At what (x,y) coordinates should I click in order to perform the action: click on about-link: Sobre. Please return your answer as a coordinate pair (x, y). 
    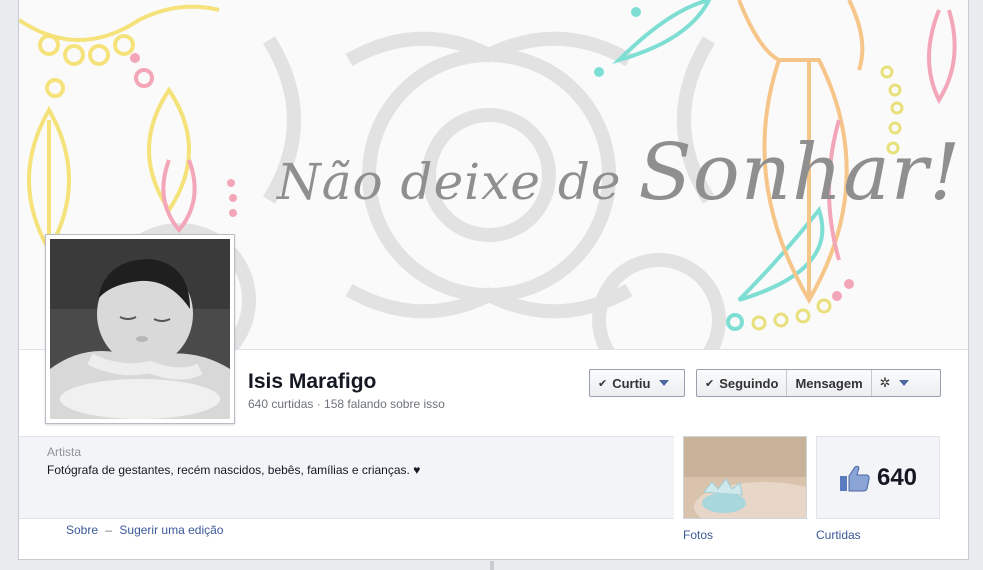
    Looking at the image, I should click on (82, 530).